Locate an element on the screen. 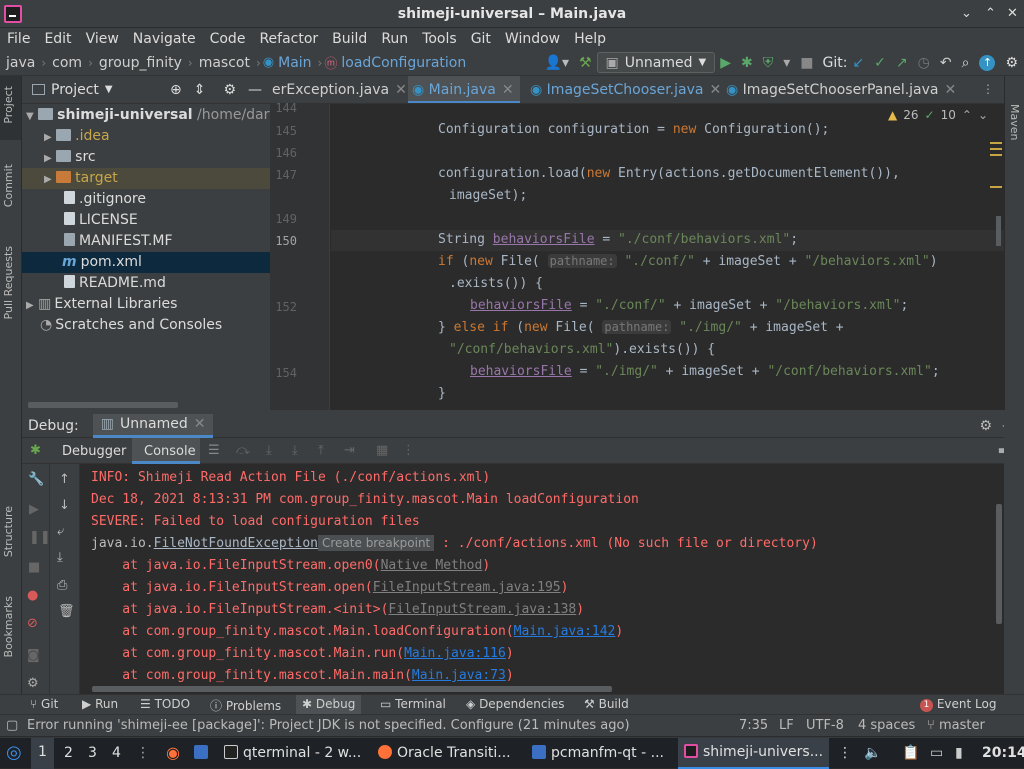  tool-tab-todo: ☰ TODO is located at coordinates (165, 704).